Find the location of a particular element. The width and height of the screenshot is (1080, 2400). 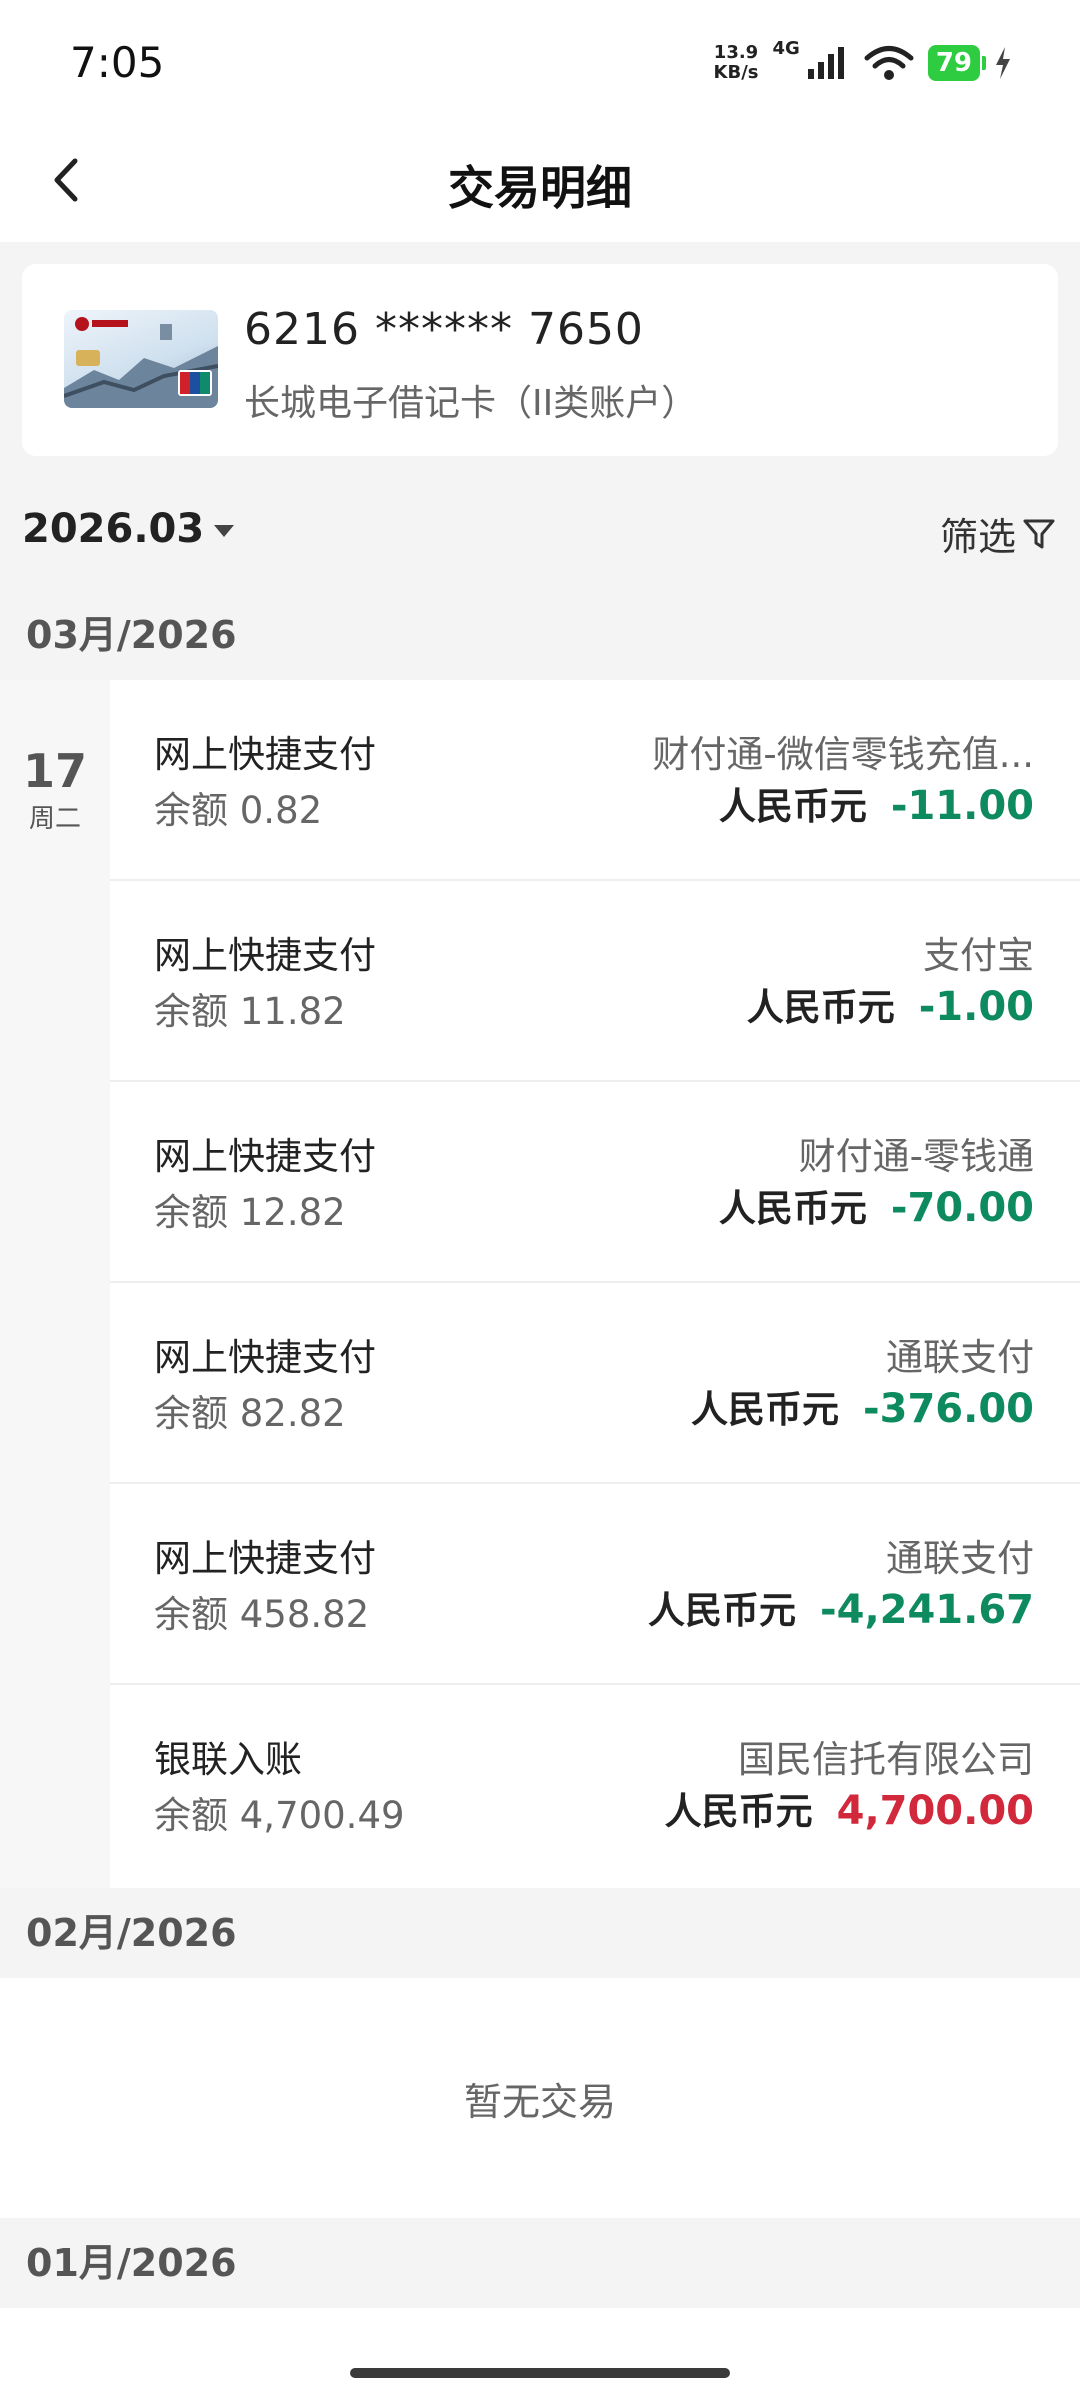

transaction-counterparty: 财付通-零钱通 is located at coordinates (916, 1156).